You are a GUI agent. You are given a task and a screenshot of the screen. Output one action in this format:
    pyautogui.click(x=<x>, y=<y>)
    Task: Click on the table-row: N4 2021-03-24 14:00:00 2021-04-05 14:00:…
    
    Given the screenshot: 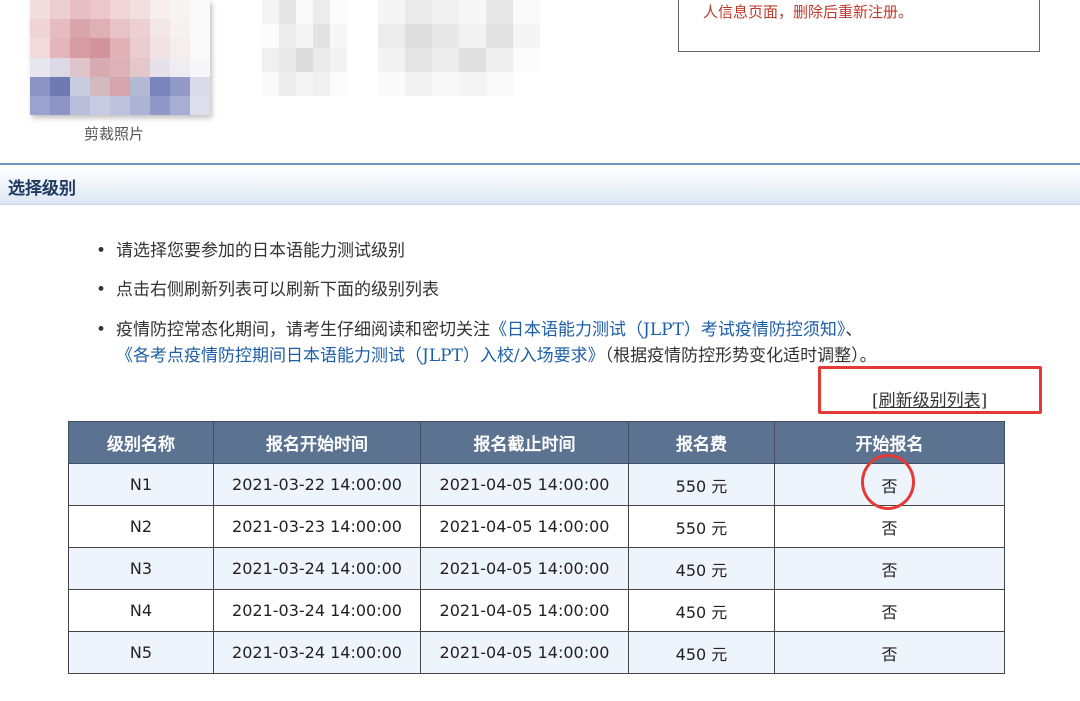 What is the action you would take?
    pyautogui.click(x=536, y=610)
    